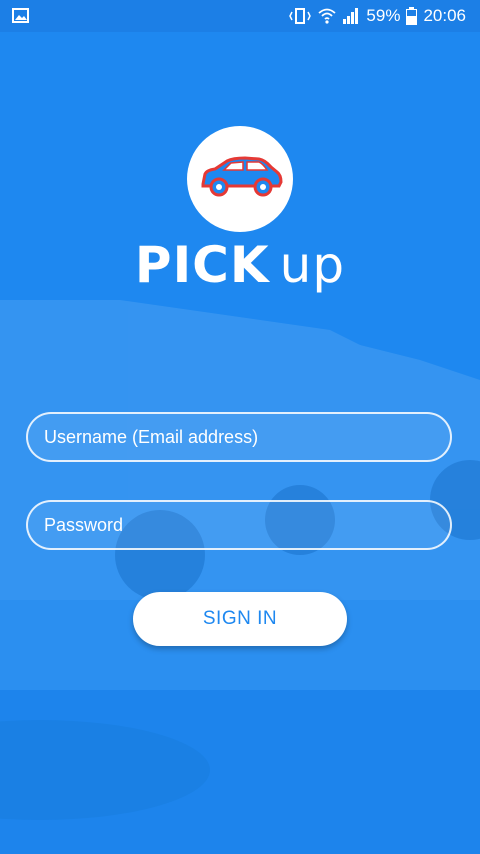 The width and height of the screenshot is (480, 854). I want to click on image-icon, so click(21, 18).